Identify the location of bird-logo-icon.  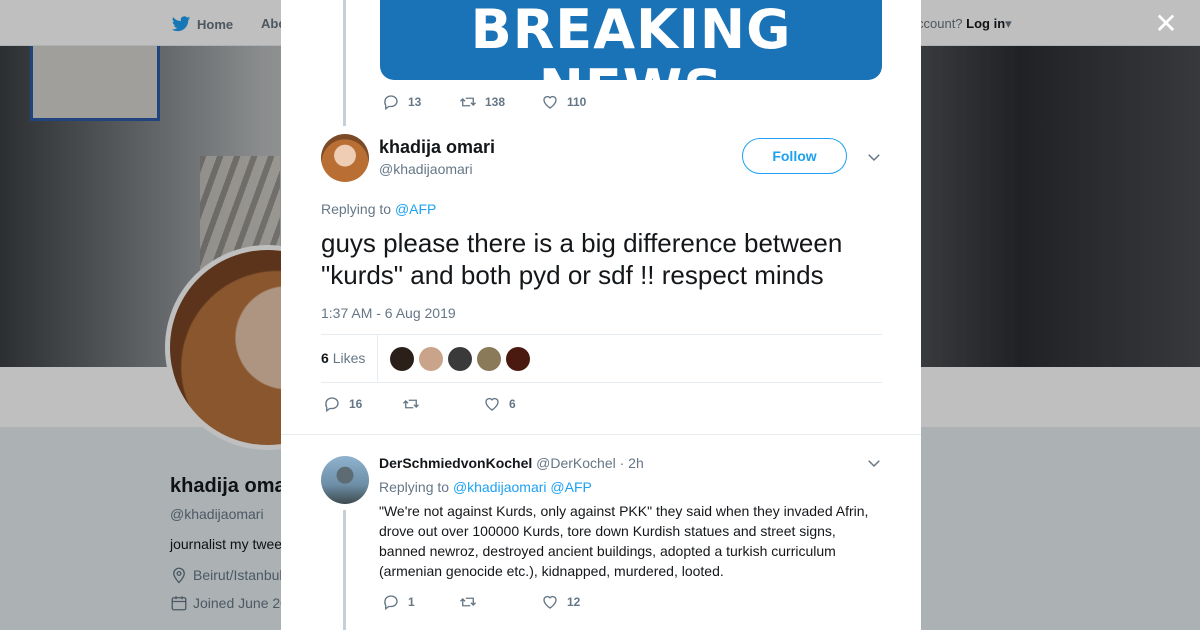
(181, 24).